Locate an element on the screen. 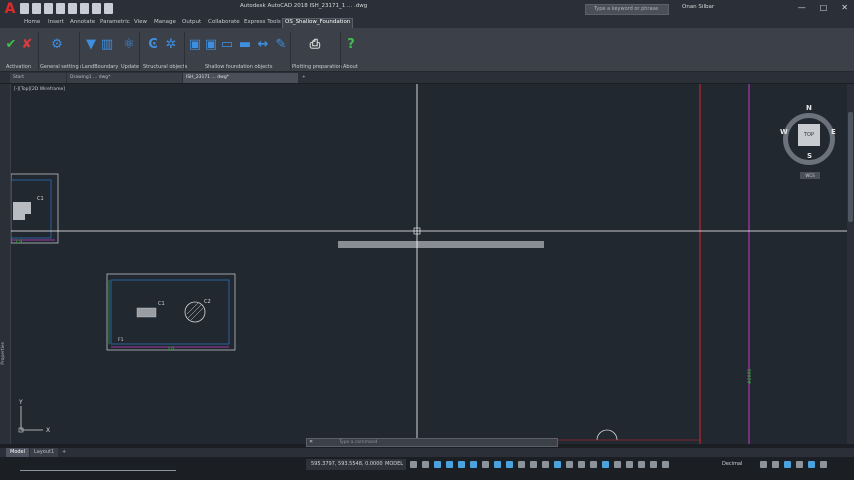  selection-cycling-icon is located at coordinates (545, 464).